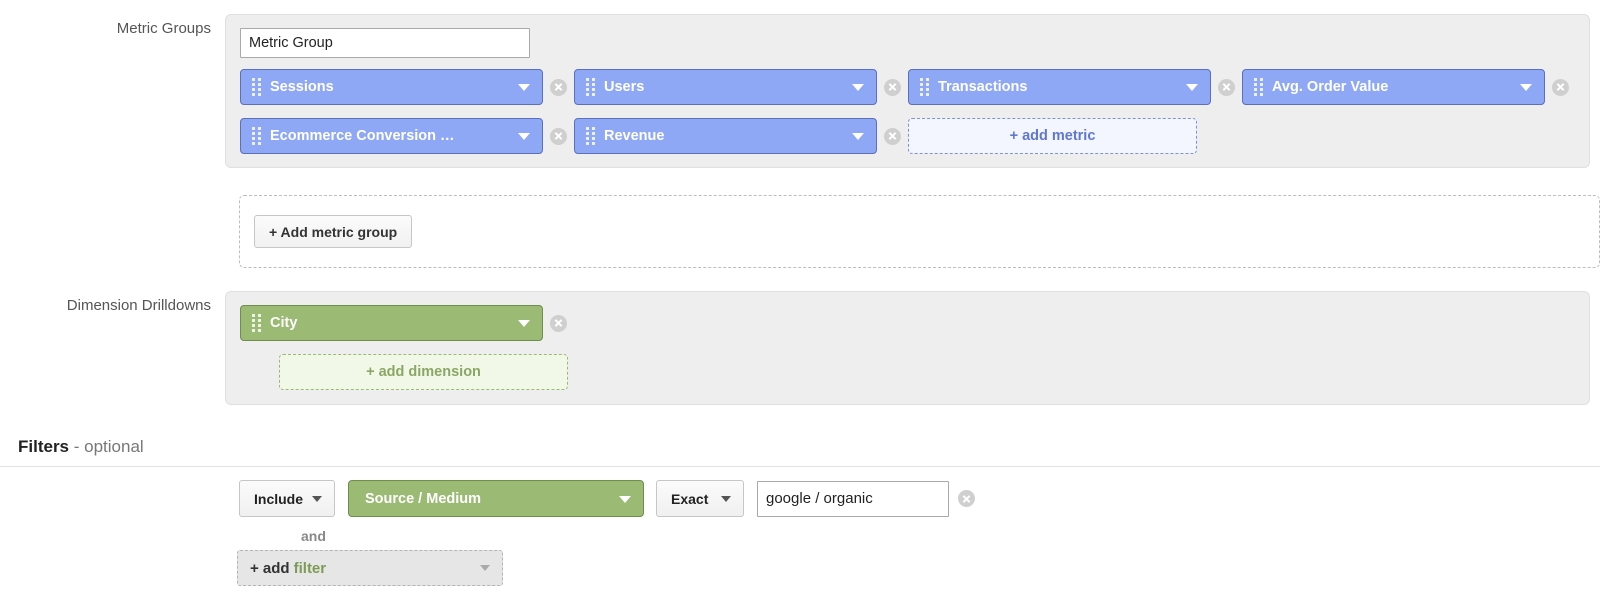 The image size is (1600, 615). Describe the element at coordinates (44, 446) in the screenshot. I see `filters-heading-main: Filters` at that location.